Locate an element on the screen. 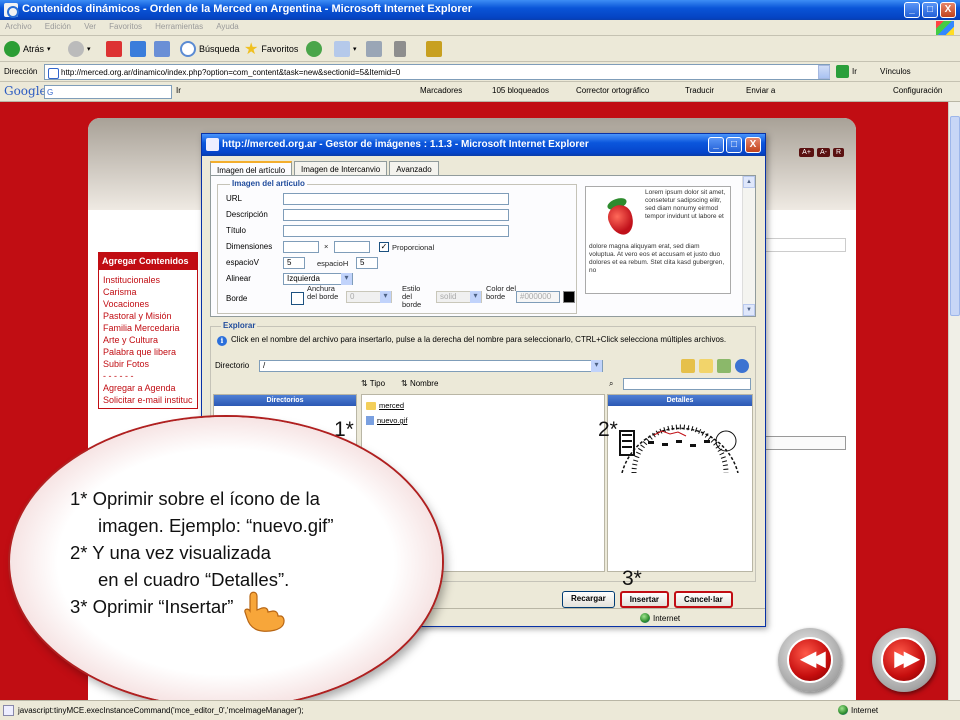  sidebar-link: Arte y Cultura is located at coordinates (148, 340).